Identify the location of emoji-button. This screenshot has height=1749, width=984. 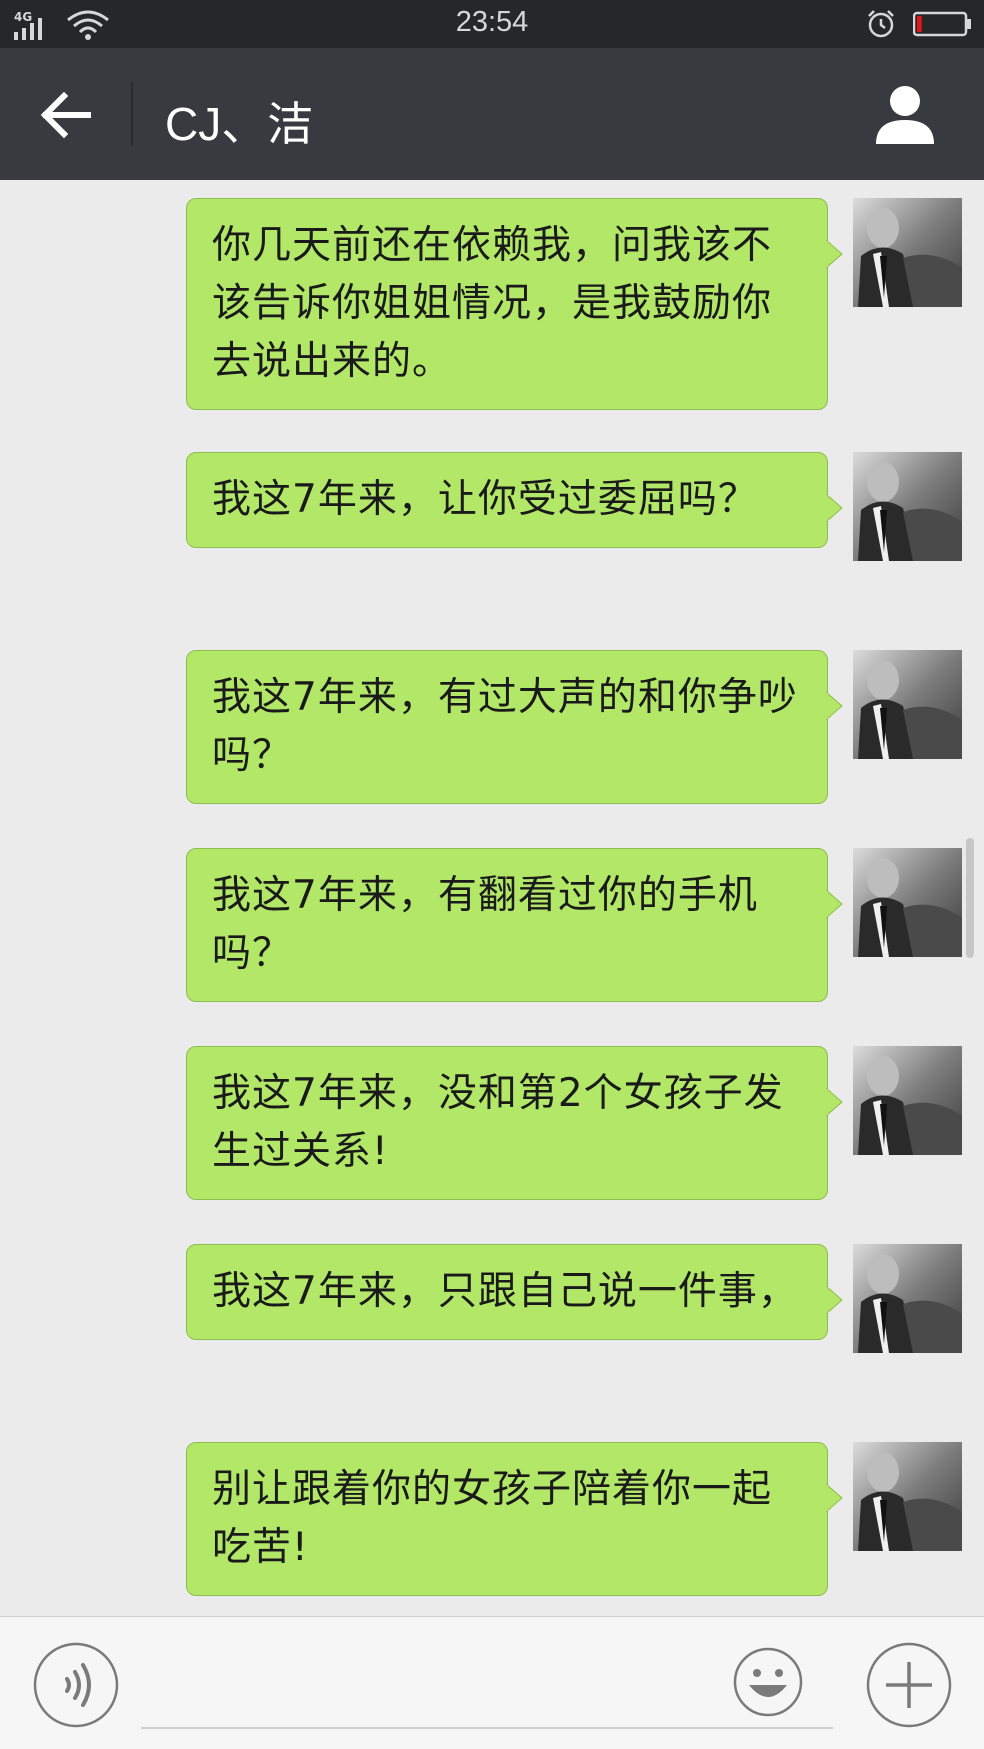
(768, 1682).